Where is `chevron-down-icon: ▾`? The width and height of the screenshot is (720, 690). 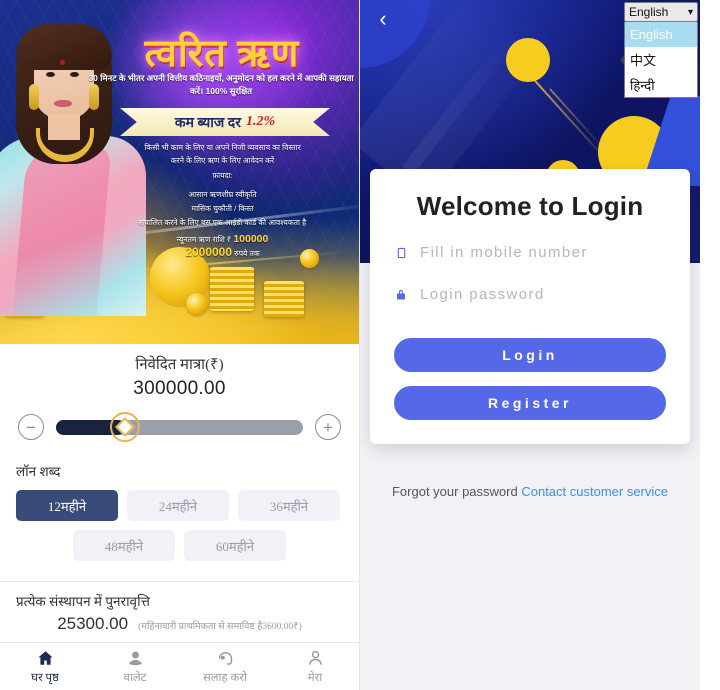 chevron-down-icon: ▾ is located at coordinates (690, 12).